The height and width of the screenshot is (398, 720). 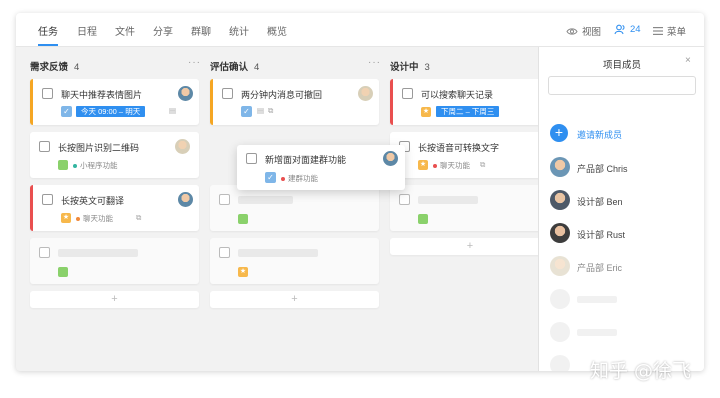 I want to click on close-icon: ×, so click(x=688, y=60).